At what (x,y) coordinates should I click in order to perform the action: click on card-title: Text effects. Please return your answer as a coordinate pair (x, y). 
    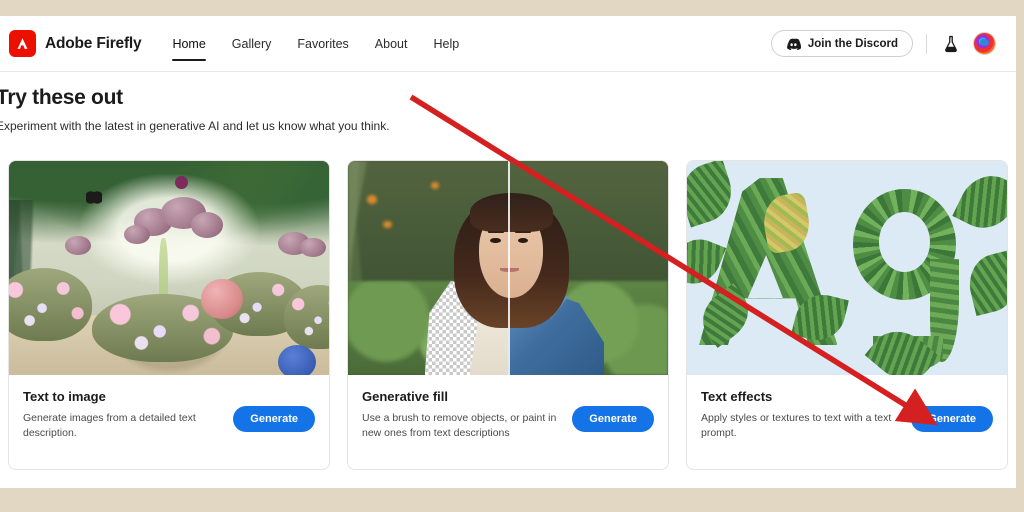
    Looking at the image, I should click on (737, 396).